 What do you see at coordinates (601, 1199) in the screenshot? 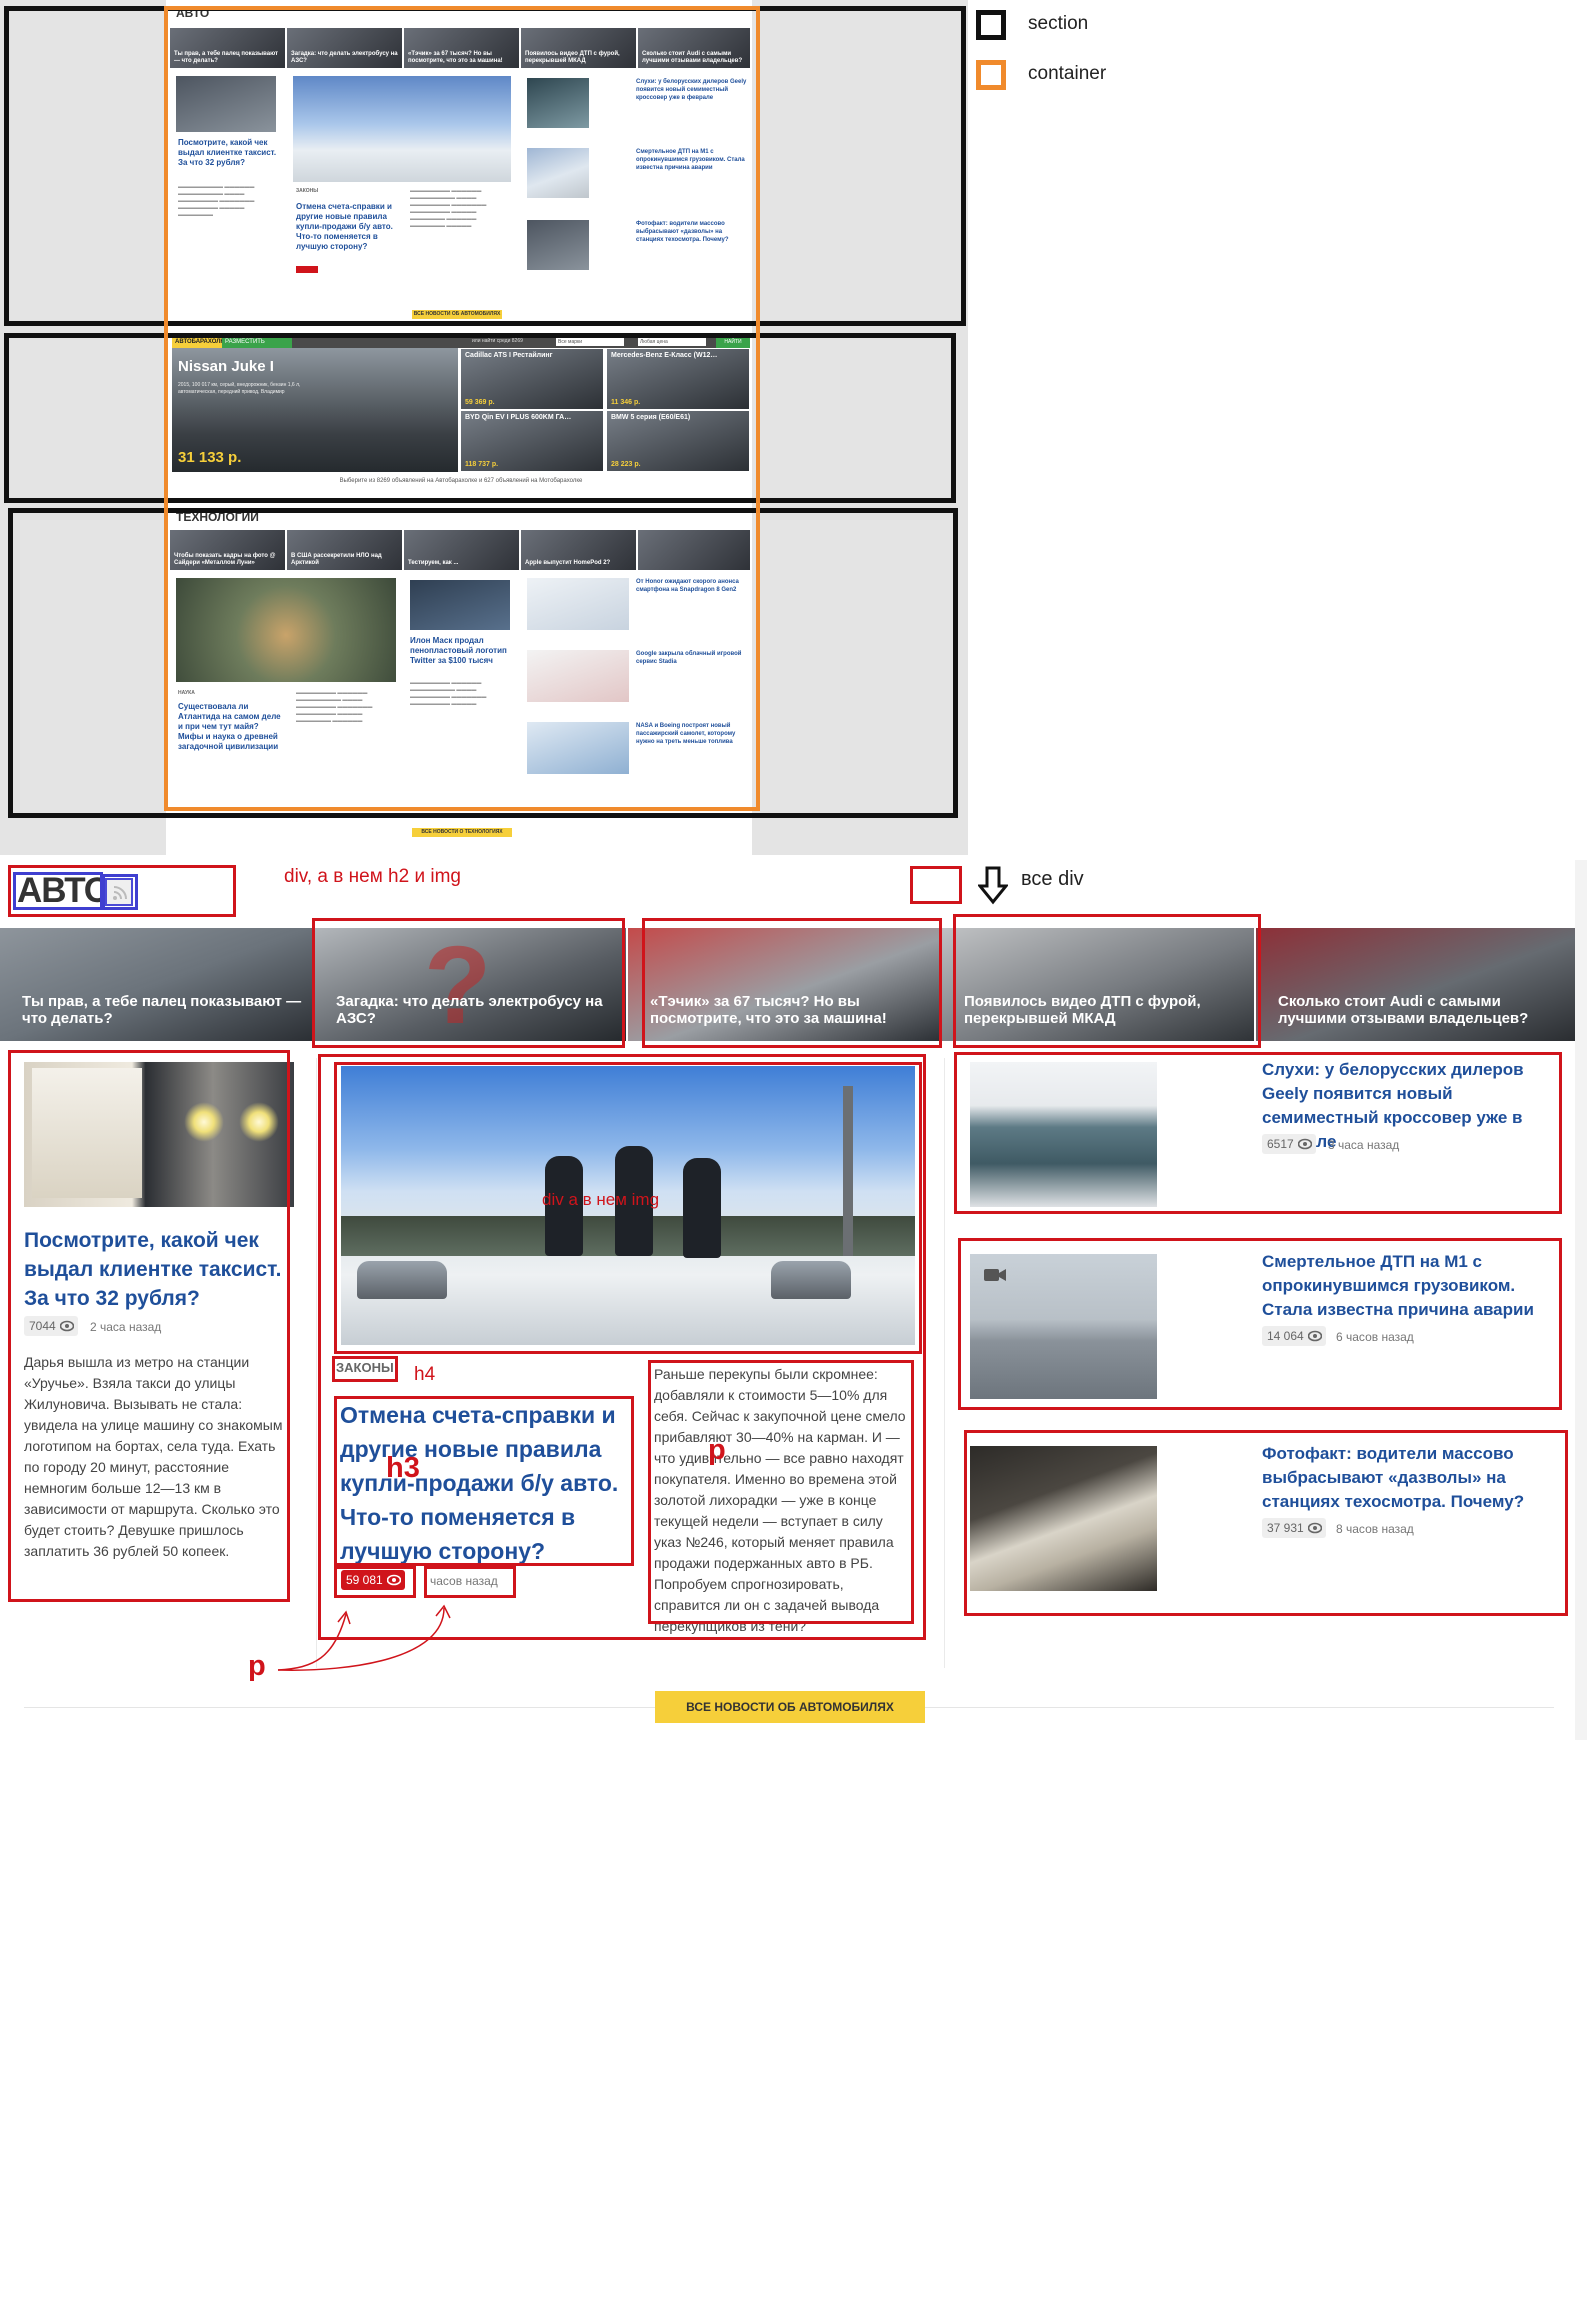
I see `annotation-div-img-label: div а в нем img` at bounding box center [601, 1199].